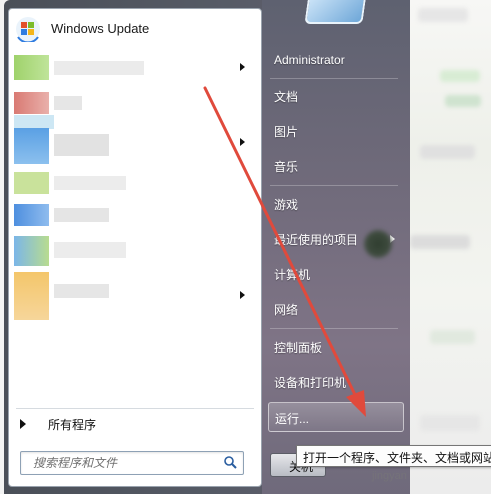 This screenshot has width=491, height=494. Describe the element at coordinates (309, 60) in the screenshot. I see `menu-item-administrator: Administrator` at that location.